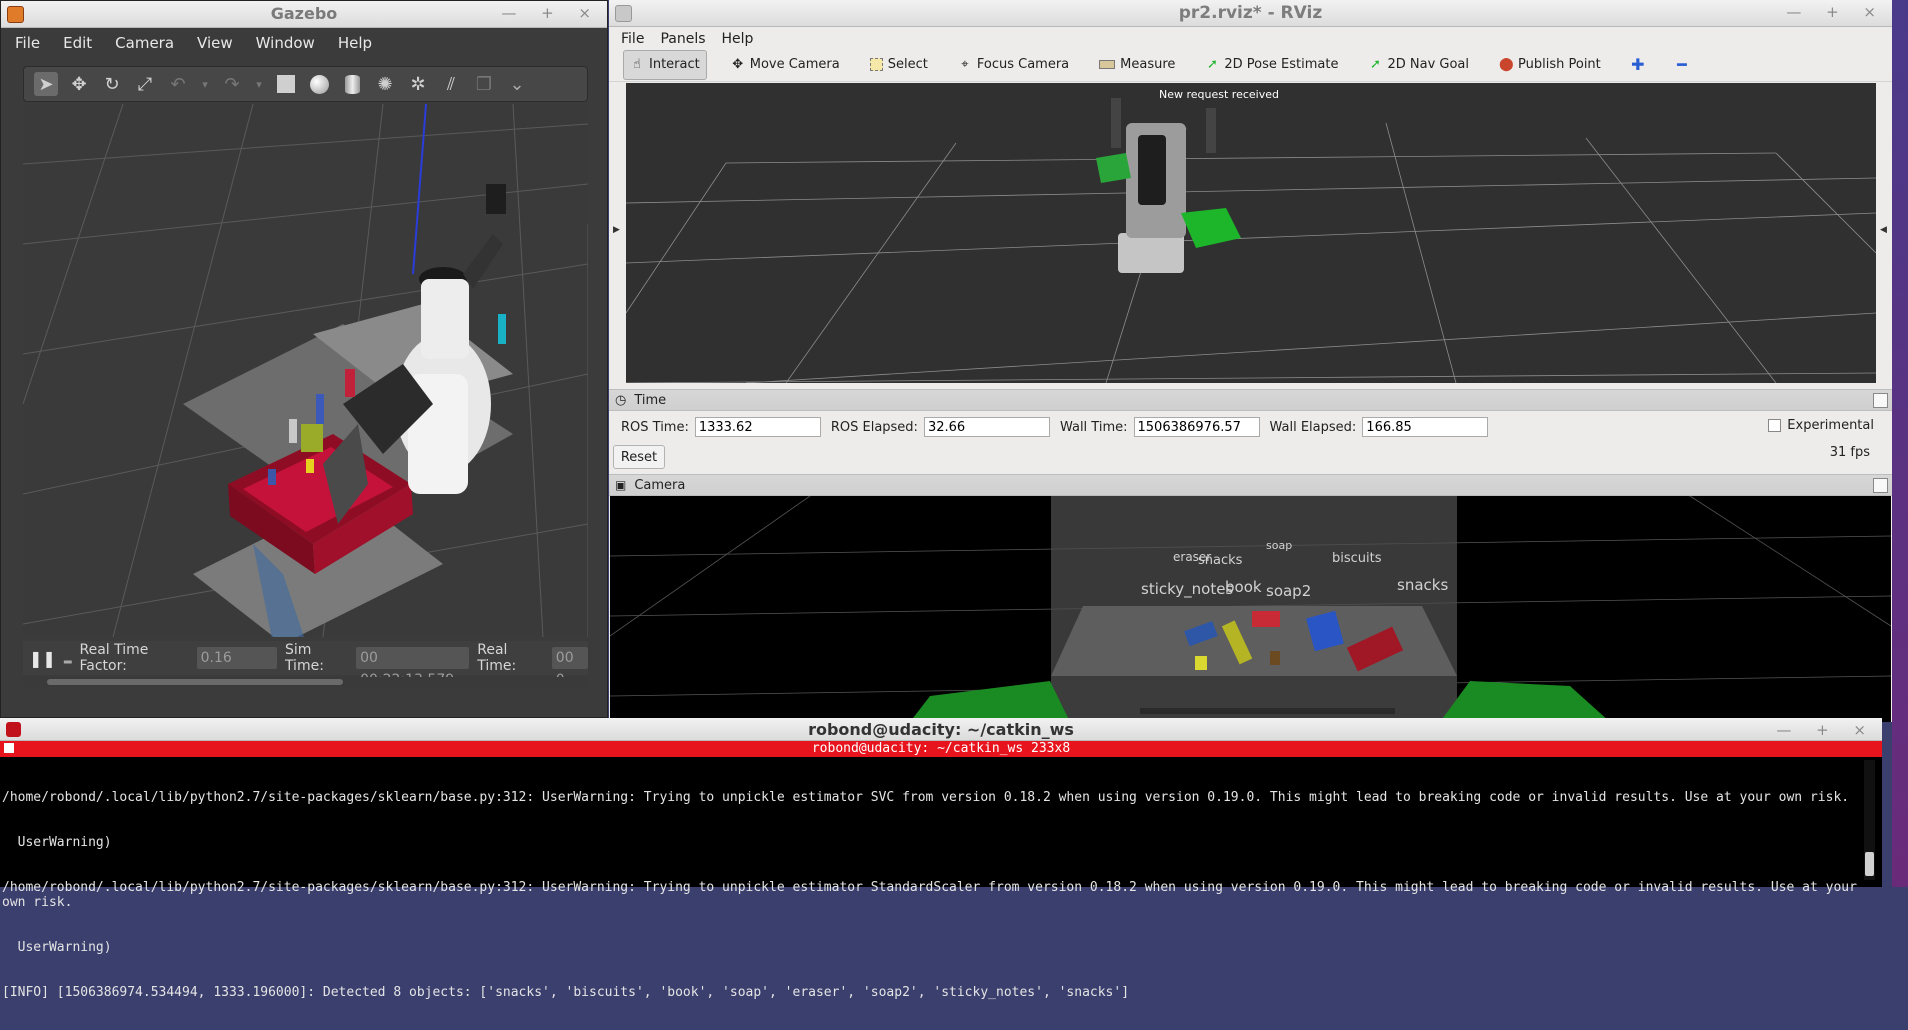 The image size is (1908, 1030). What do you see at coordinates (655, 427) in the screenshot?
I see `ros-time-label: ROS Time:` at bounding box center [655, 427].